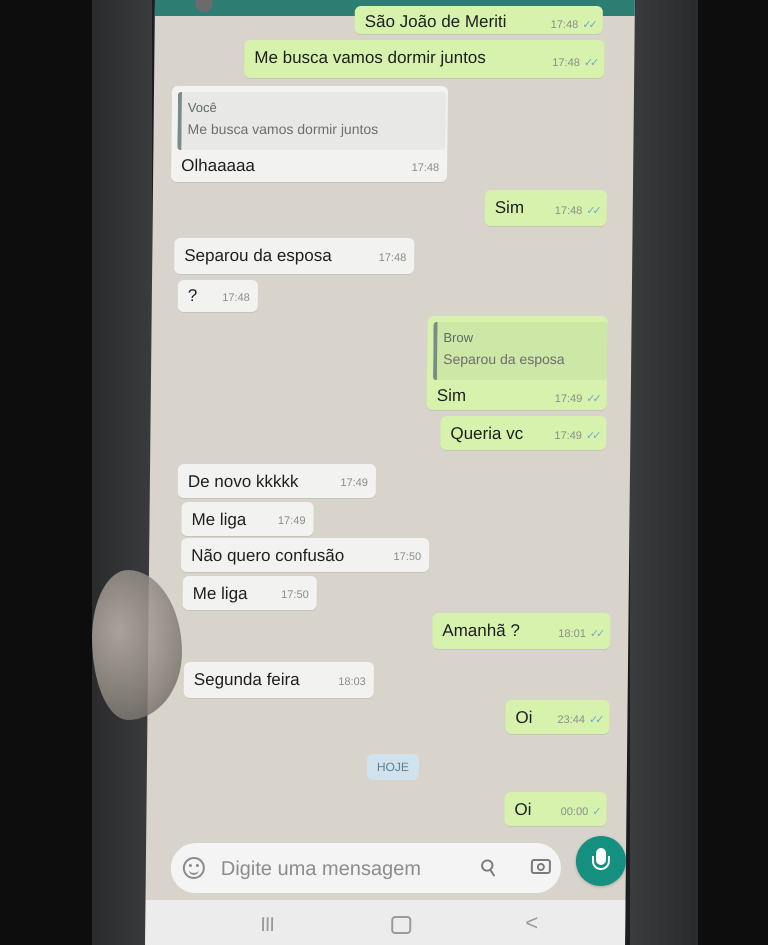 The height and width of the screenshot is (945, 768). Describe the element at coordinates (46, 472) in the screenshot. I see `background-left` at that location.